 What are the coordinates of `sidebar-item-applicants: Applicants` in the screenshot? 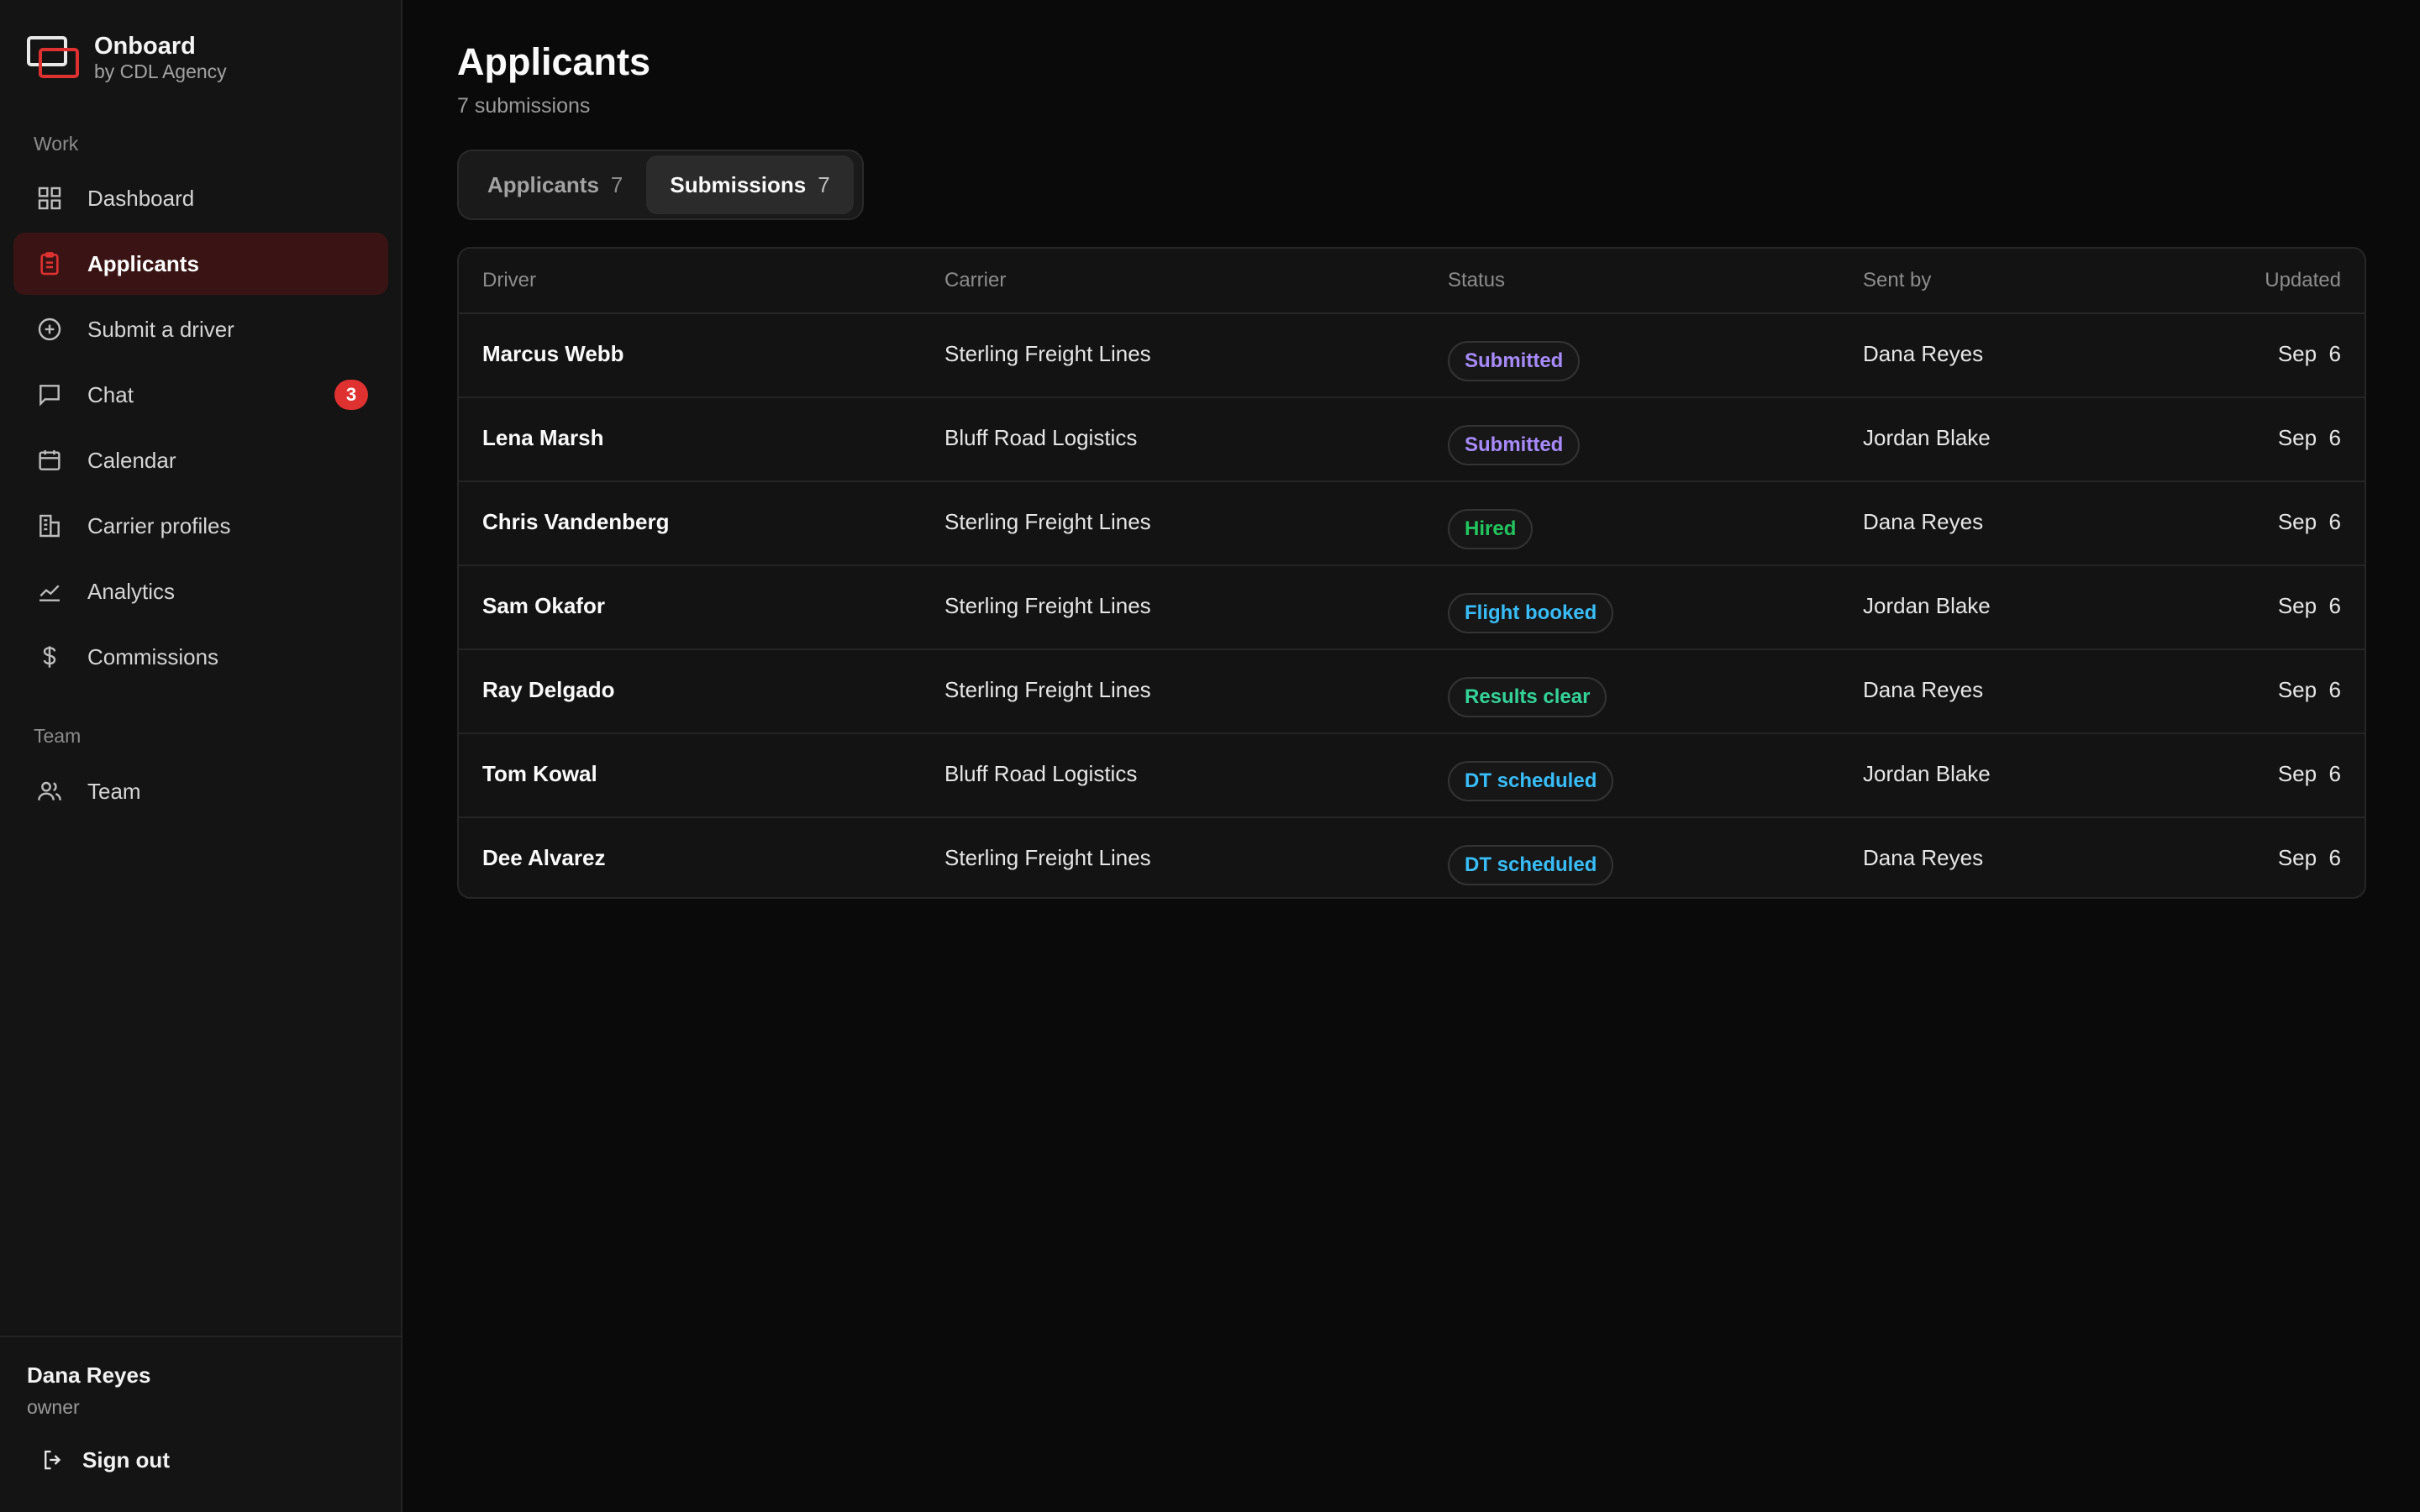 It's located at (200, 264).